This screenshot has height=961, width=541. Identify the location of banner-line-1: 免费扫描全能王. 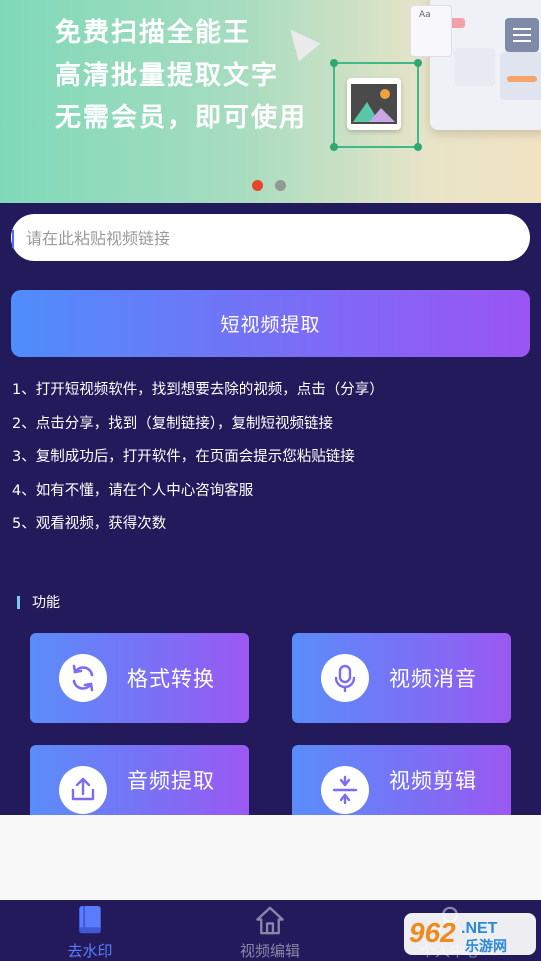
(153, 33).